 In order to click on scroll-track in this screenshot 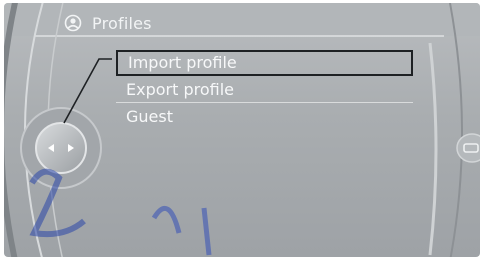, I will do `click(433, 149)`.